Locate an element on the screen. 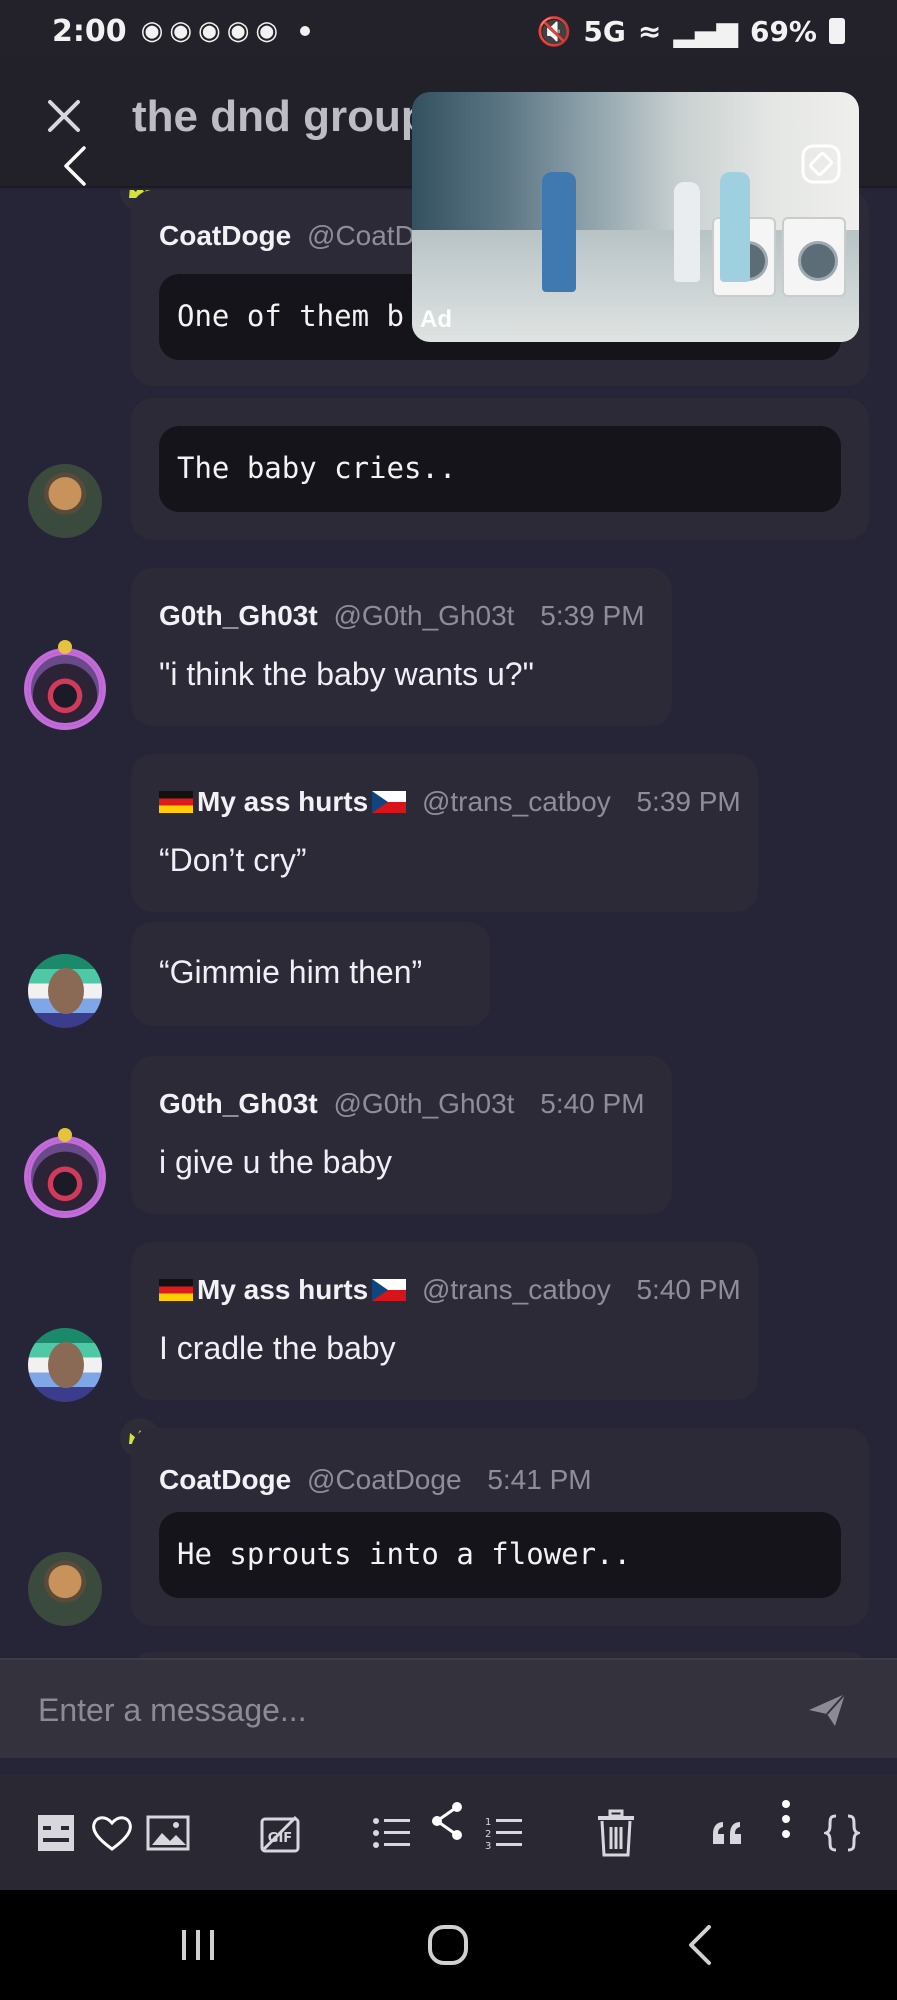 The height and width of the screenshot is (2000, 897). heart-button is located at coordinates (112, 1832).